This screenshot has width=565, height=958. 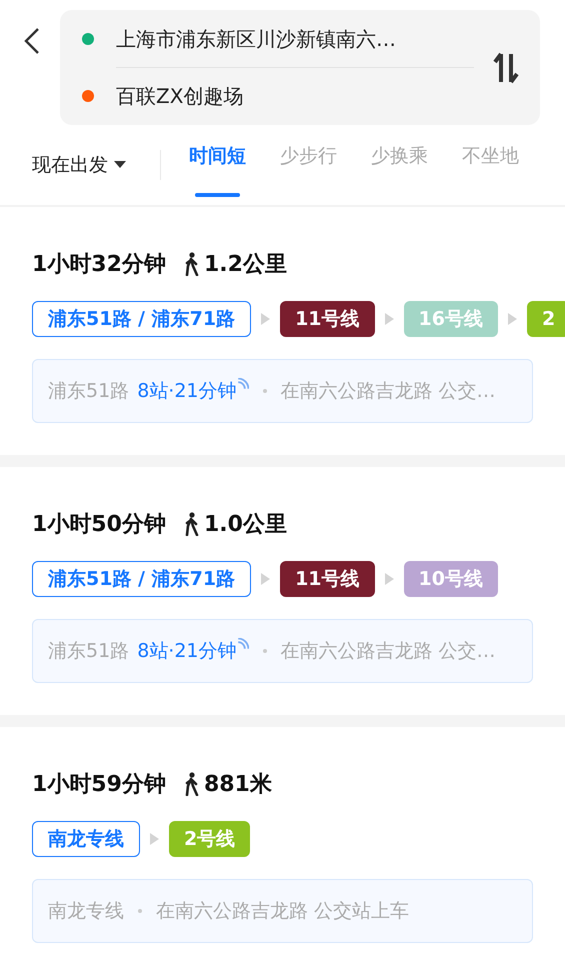 I want to click on walking-distance: 1.2公里, so click(x=245, y=265).